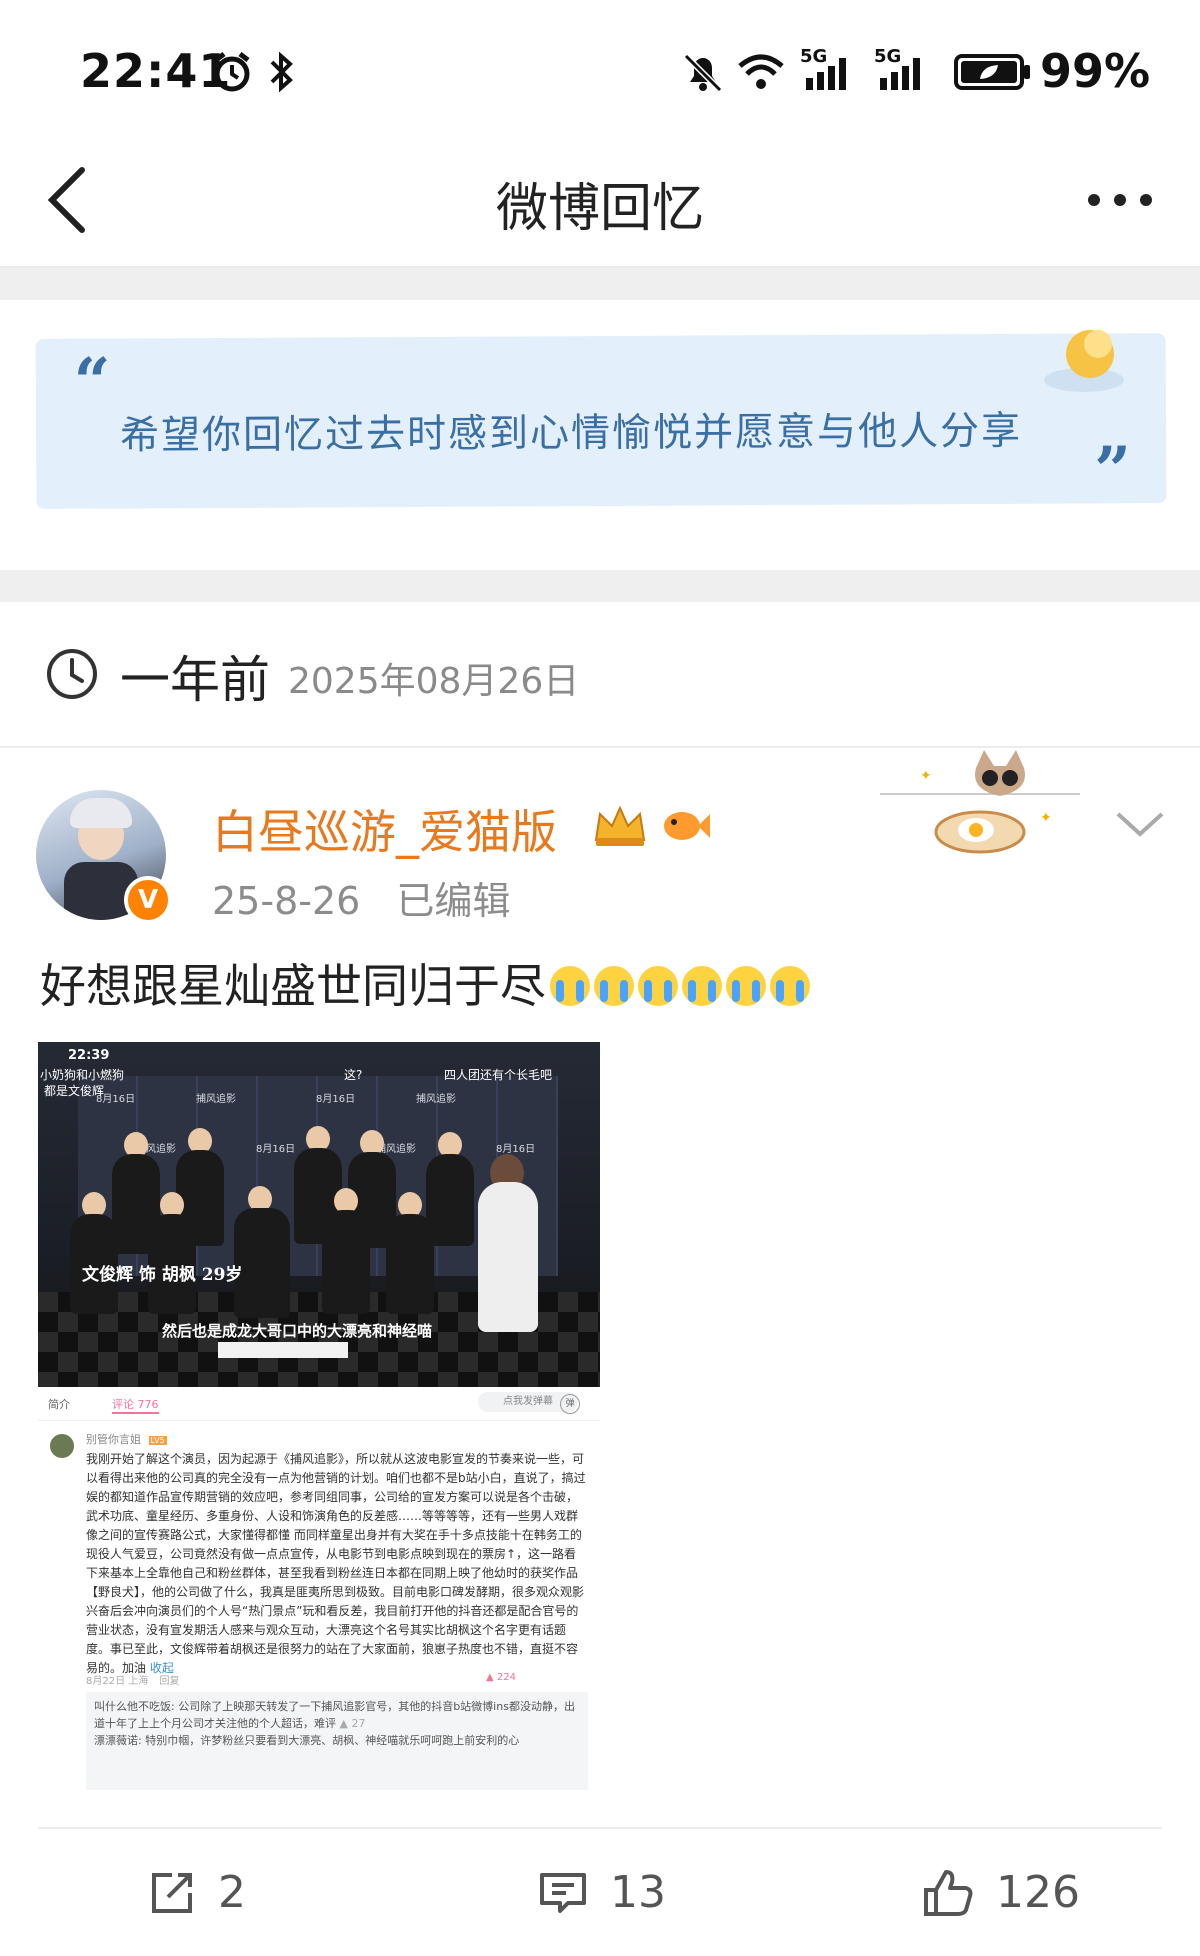 This screenshot has width=1200, height=1956. What do you see at coordinates (281, 72) in the screenshot?
I see `bluetooth-icon` at bounding box center [281, 72].